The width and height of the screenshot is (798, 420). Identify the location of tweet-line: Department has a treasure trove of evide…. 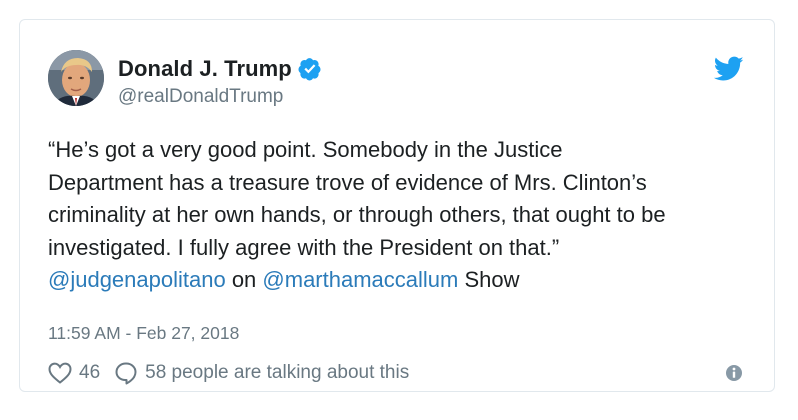
(347, 182).